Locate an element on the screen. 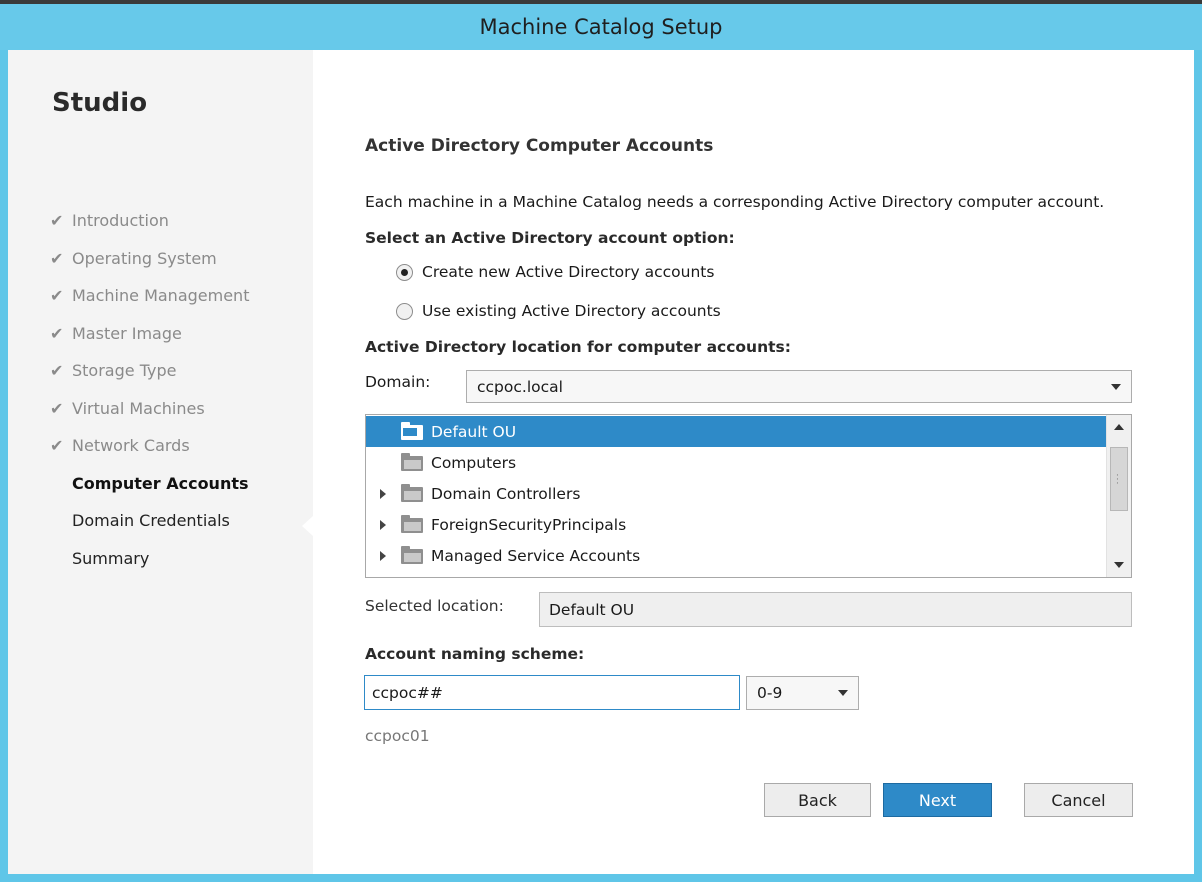  naming-type-value: 0-9 is located at coordinates (770, 693).